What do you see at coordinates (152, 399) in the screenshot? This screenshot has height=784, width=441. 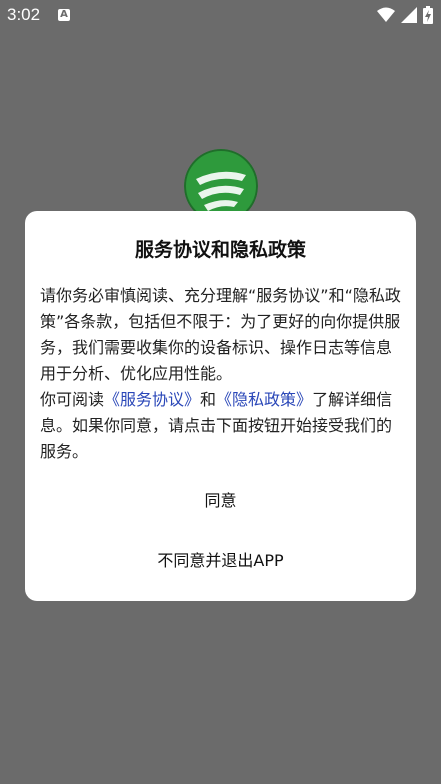 I see `service-agreement-link: 《服务协议》` at bounding box center [152, 399].